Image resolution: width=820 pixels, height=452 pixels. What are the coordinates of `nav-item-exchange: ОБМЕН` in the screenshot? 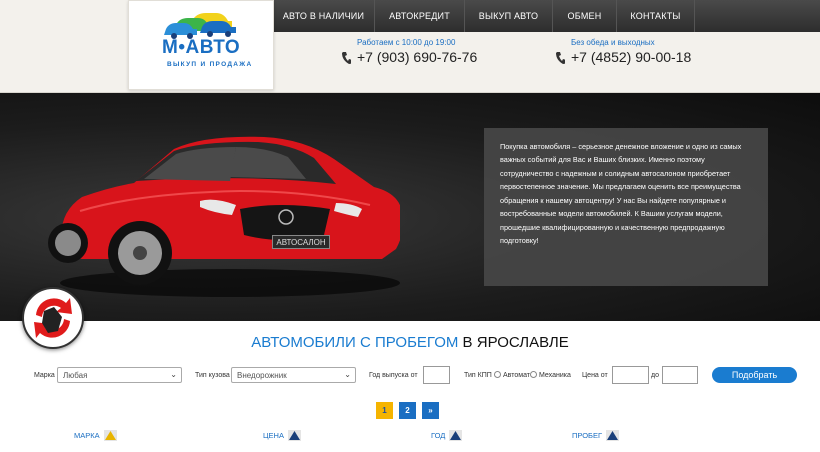 It's located at (585, 16).